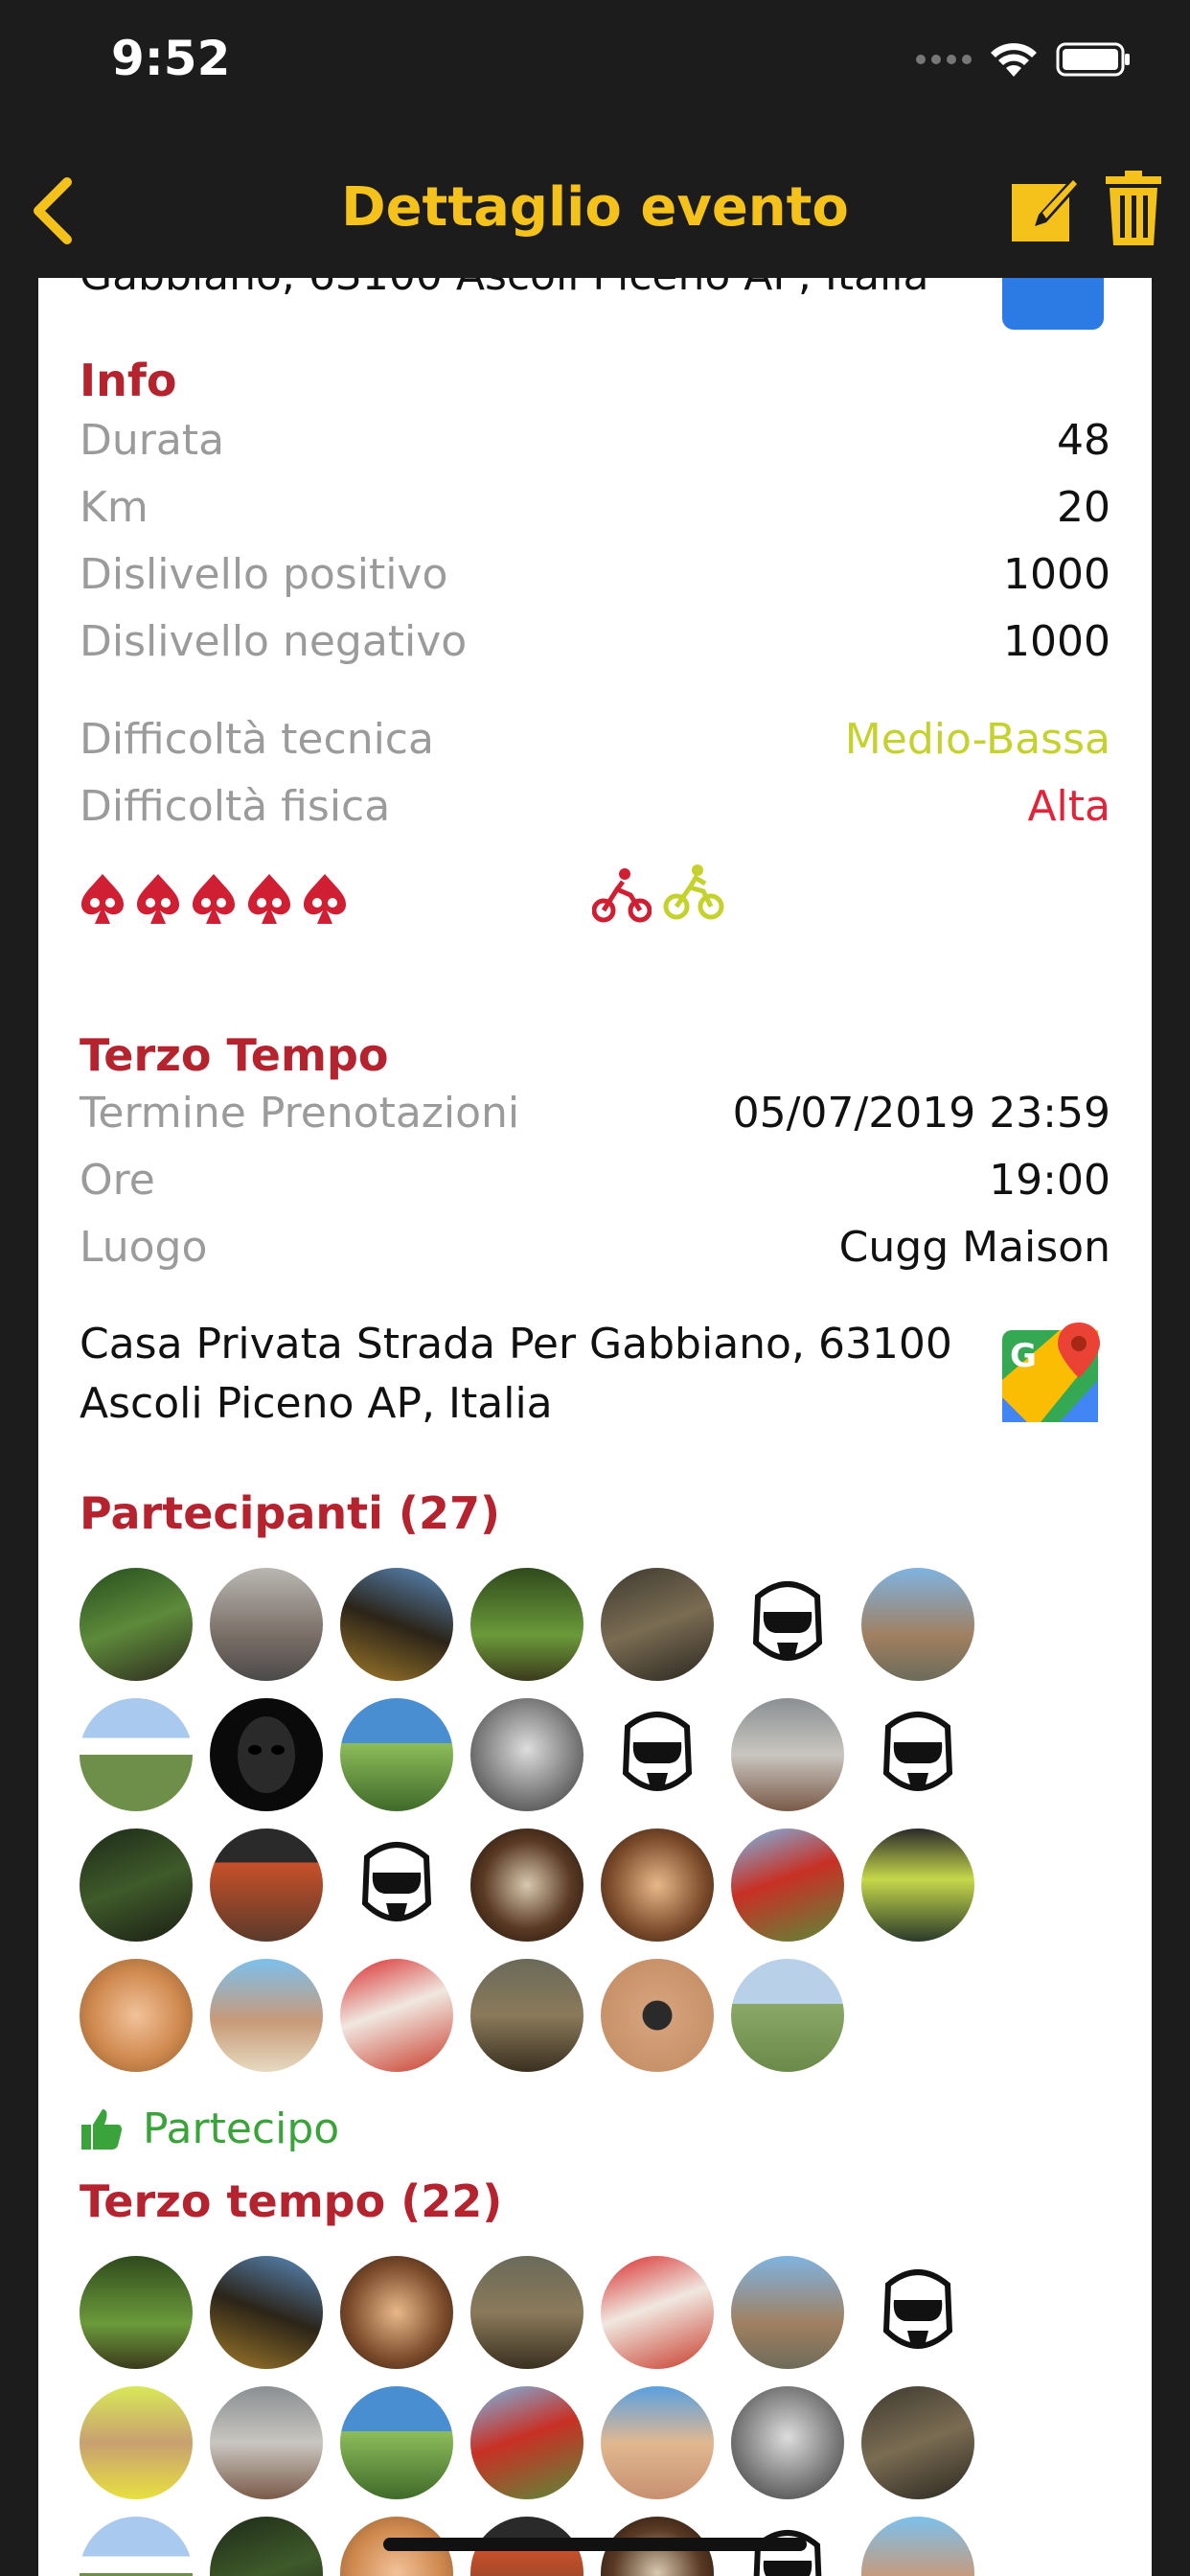 This screenshot has width=1190, height=2576. Describe the element at coordinates (595, 512) in the screenshot. I see `info-row-km: Km 20` at that location.